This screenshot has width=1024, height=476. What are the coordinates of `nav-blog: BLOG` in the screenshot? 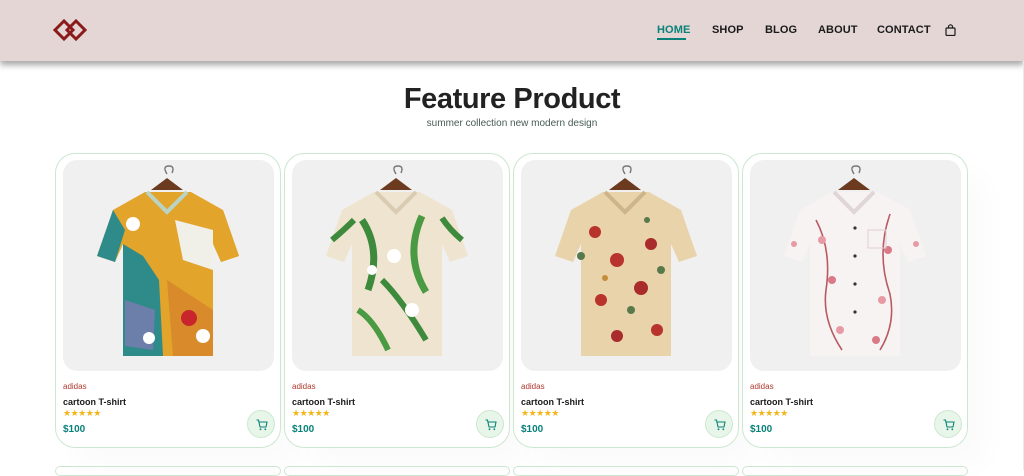 It's located at (781, 30).